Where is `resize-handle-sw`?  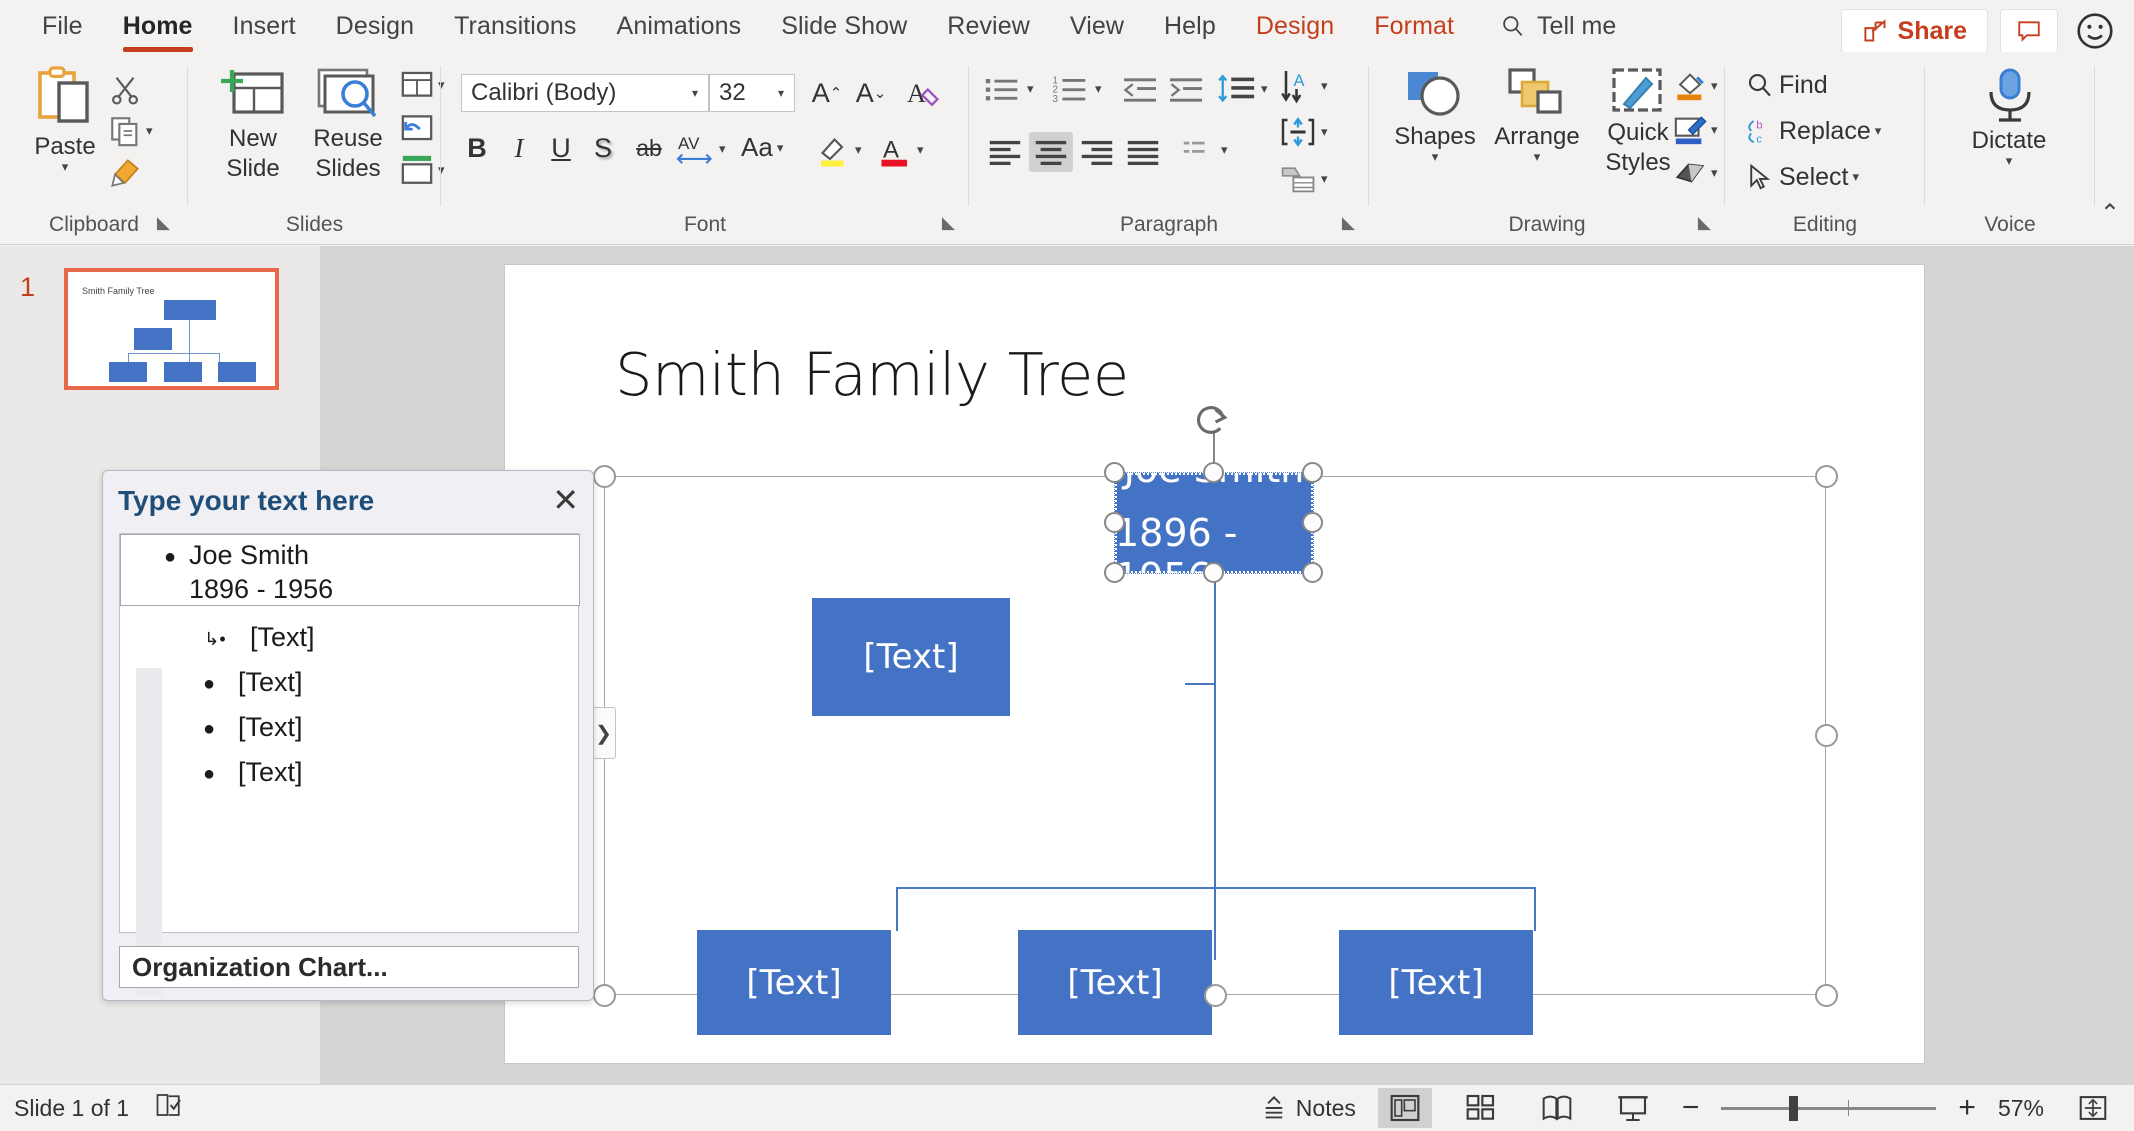 resize-handle-sw is located at coordinates (1114, 572).